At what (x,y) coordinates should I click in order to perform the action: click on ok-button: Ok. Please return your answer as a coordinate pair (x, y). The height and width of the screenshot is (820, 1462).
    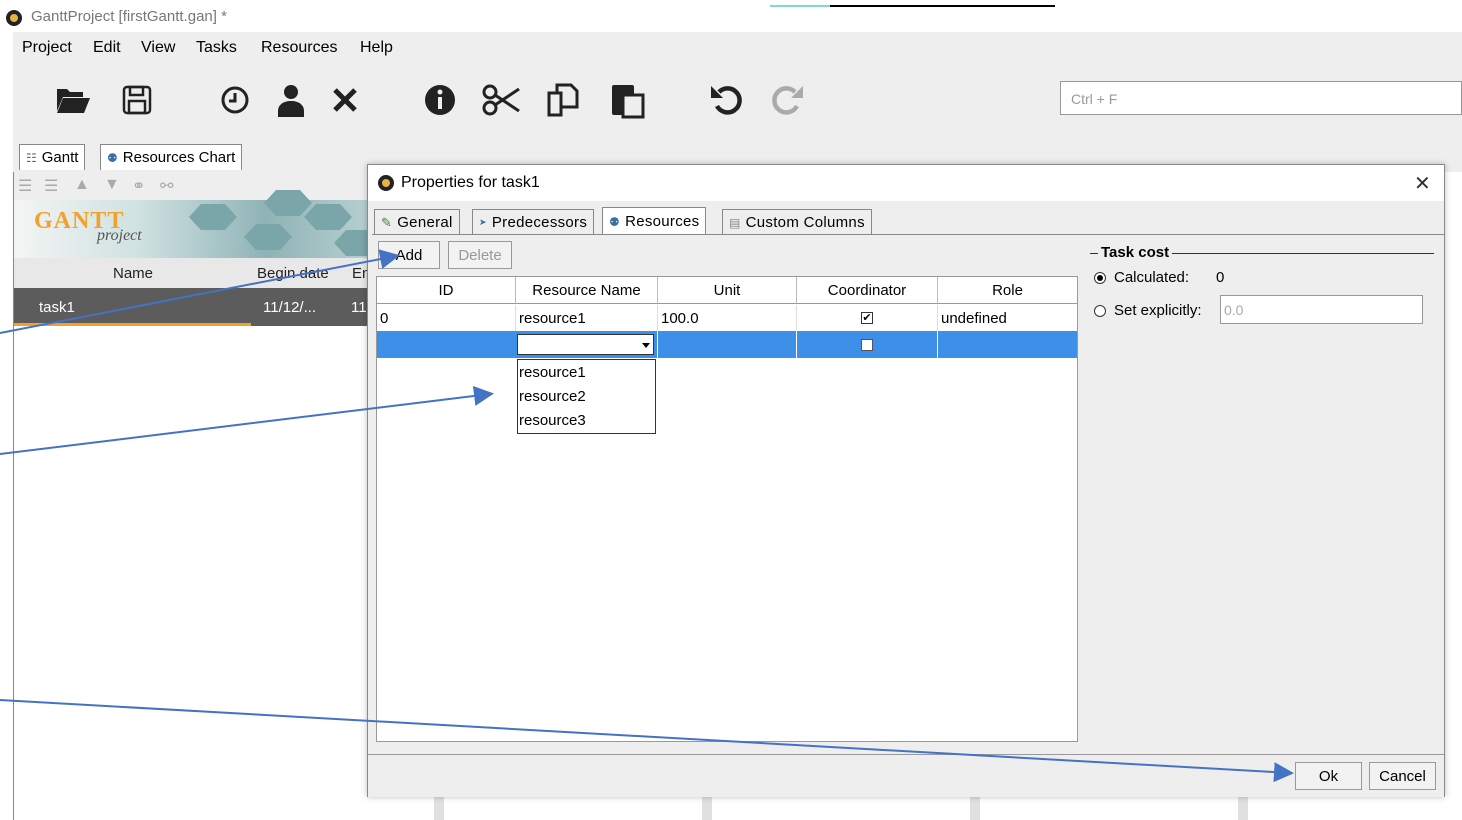
    Looking at the image, I should click on (1328, 776).